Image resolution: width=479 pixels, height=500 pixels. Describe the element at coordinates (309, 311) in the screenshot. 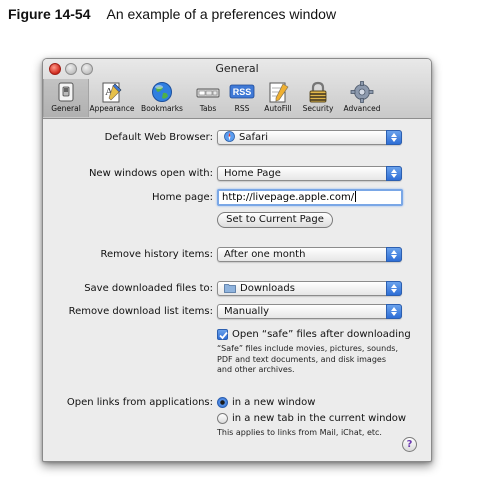

I see `remove-download-list-popup: Manually` at that location.